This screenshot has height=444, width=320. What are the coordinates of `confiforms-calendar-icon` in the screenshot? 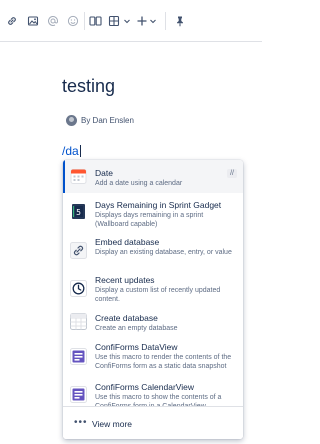 It's located at (78, 394).